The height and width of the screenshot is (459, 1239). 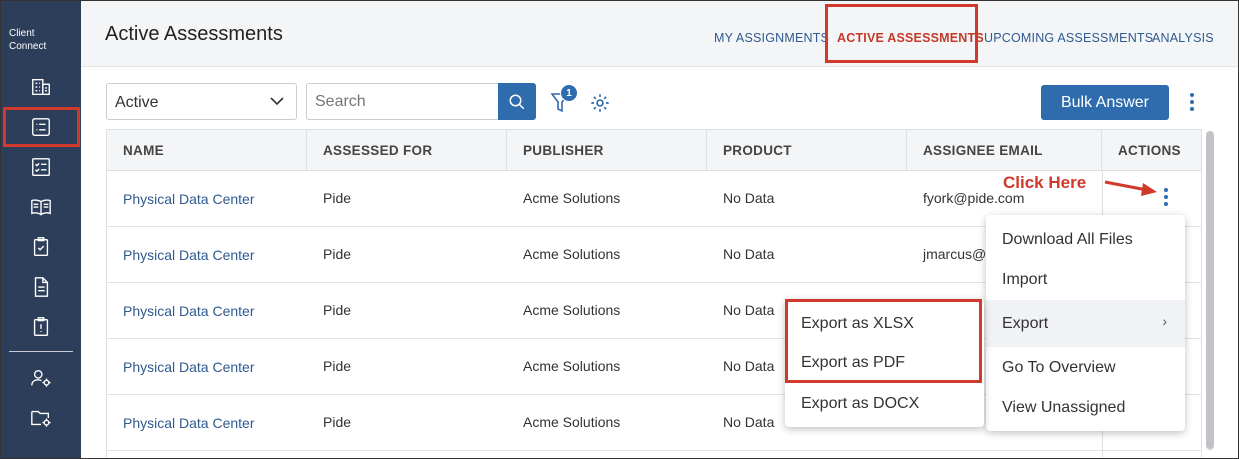 I want to click on table-scrollbar-thumb, so click(x=1210, y=290).